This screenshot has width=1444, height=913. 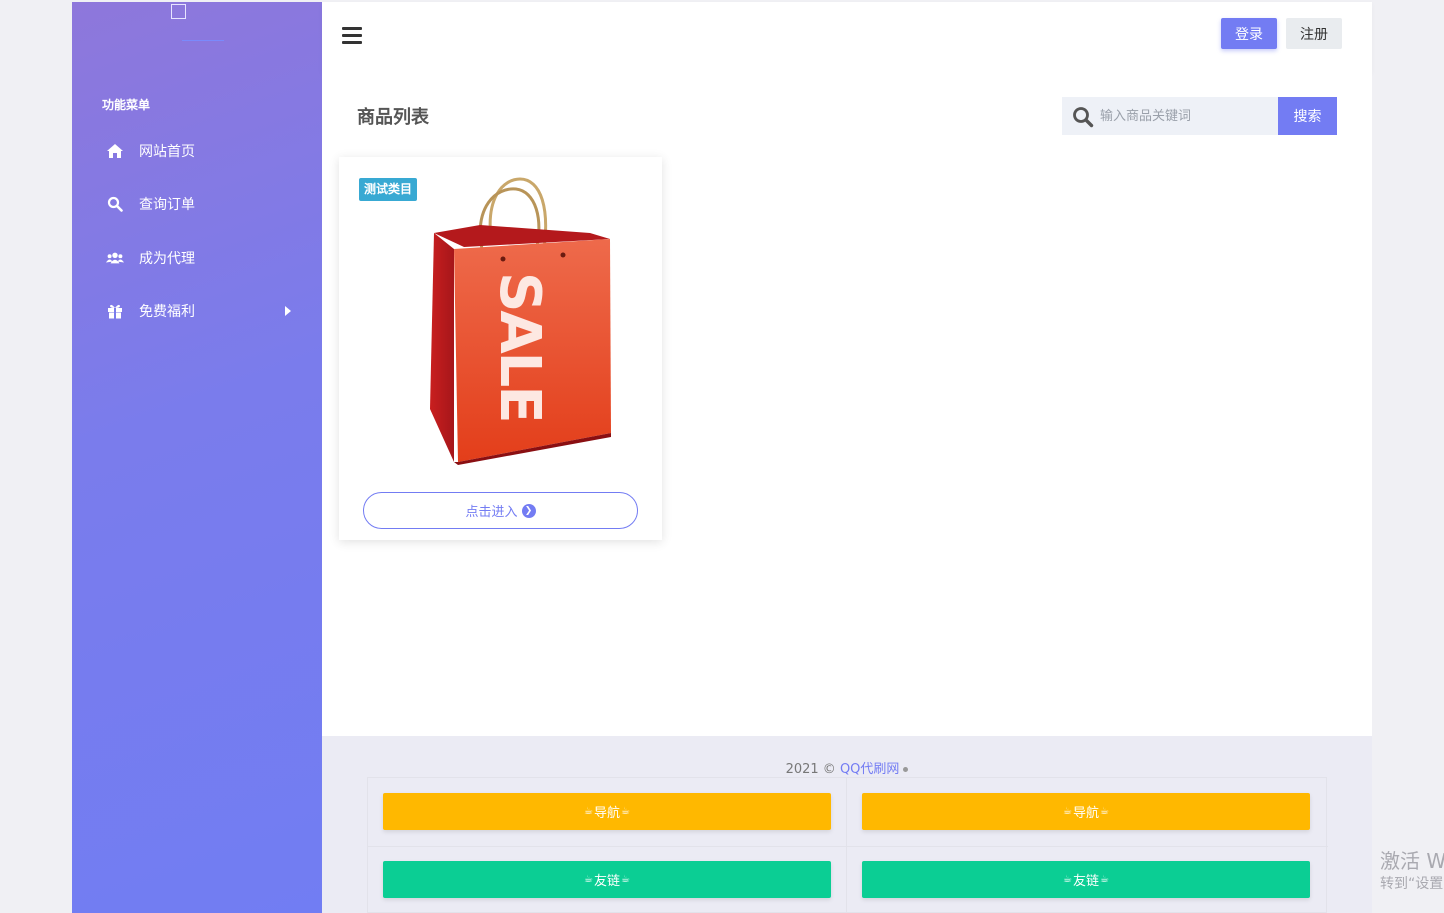 What do you see at coordinates (1412, 884) in the screenshot?
I see `watermark-line2: 转到“设置` at bounding box center [1412, 884].